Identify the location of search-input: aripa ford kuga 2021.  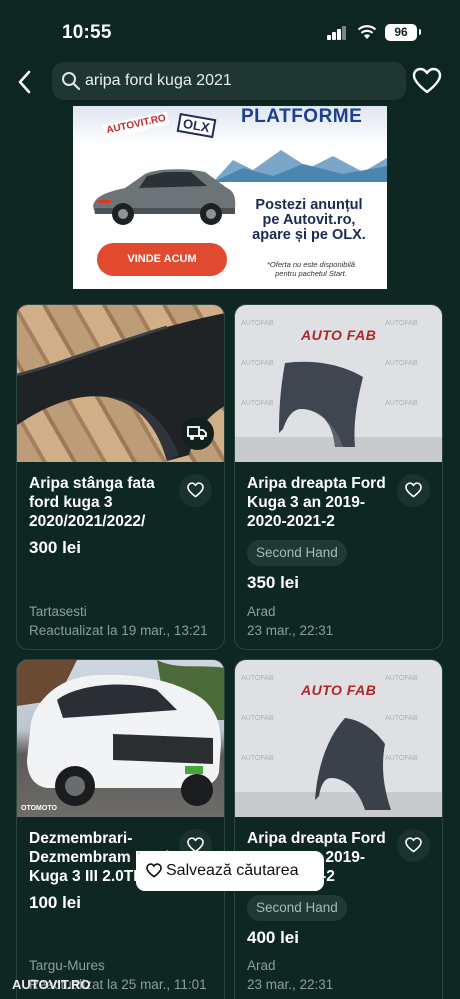
(229, 81).